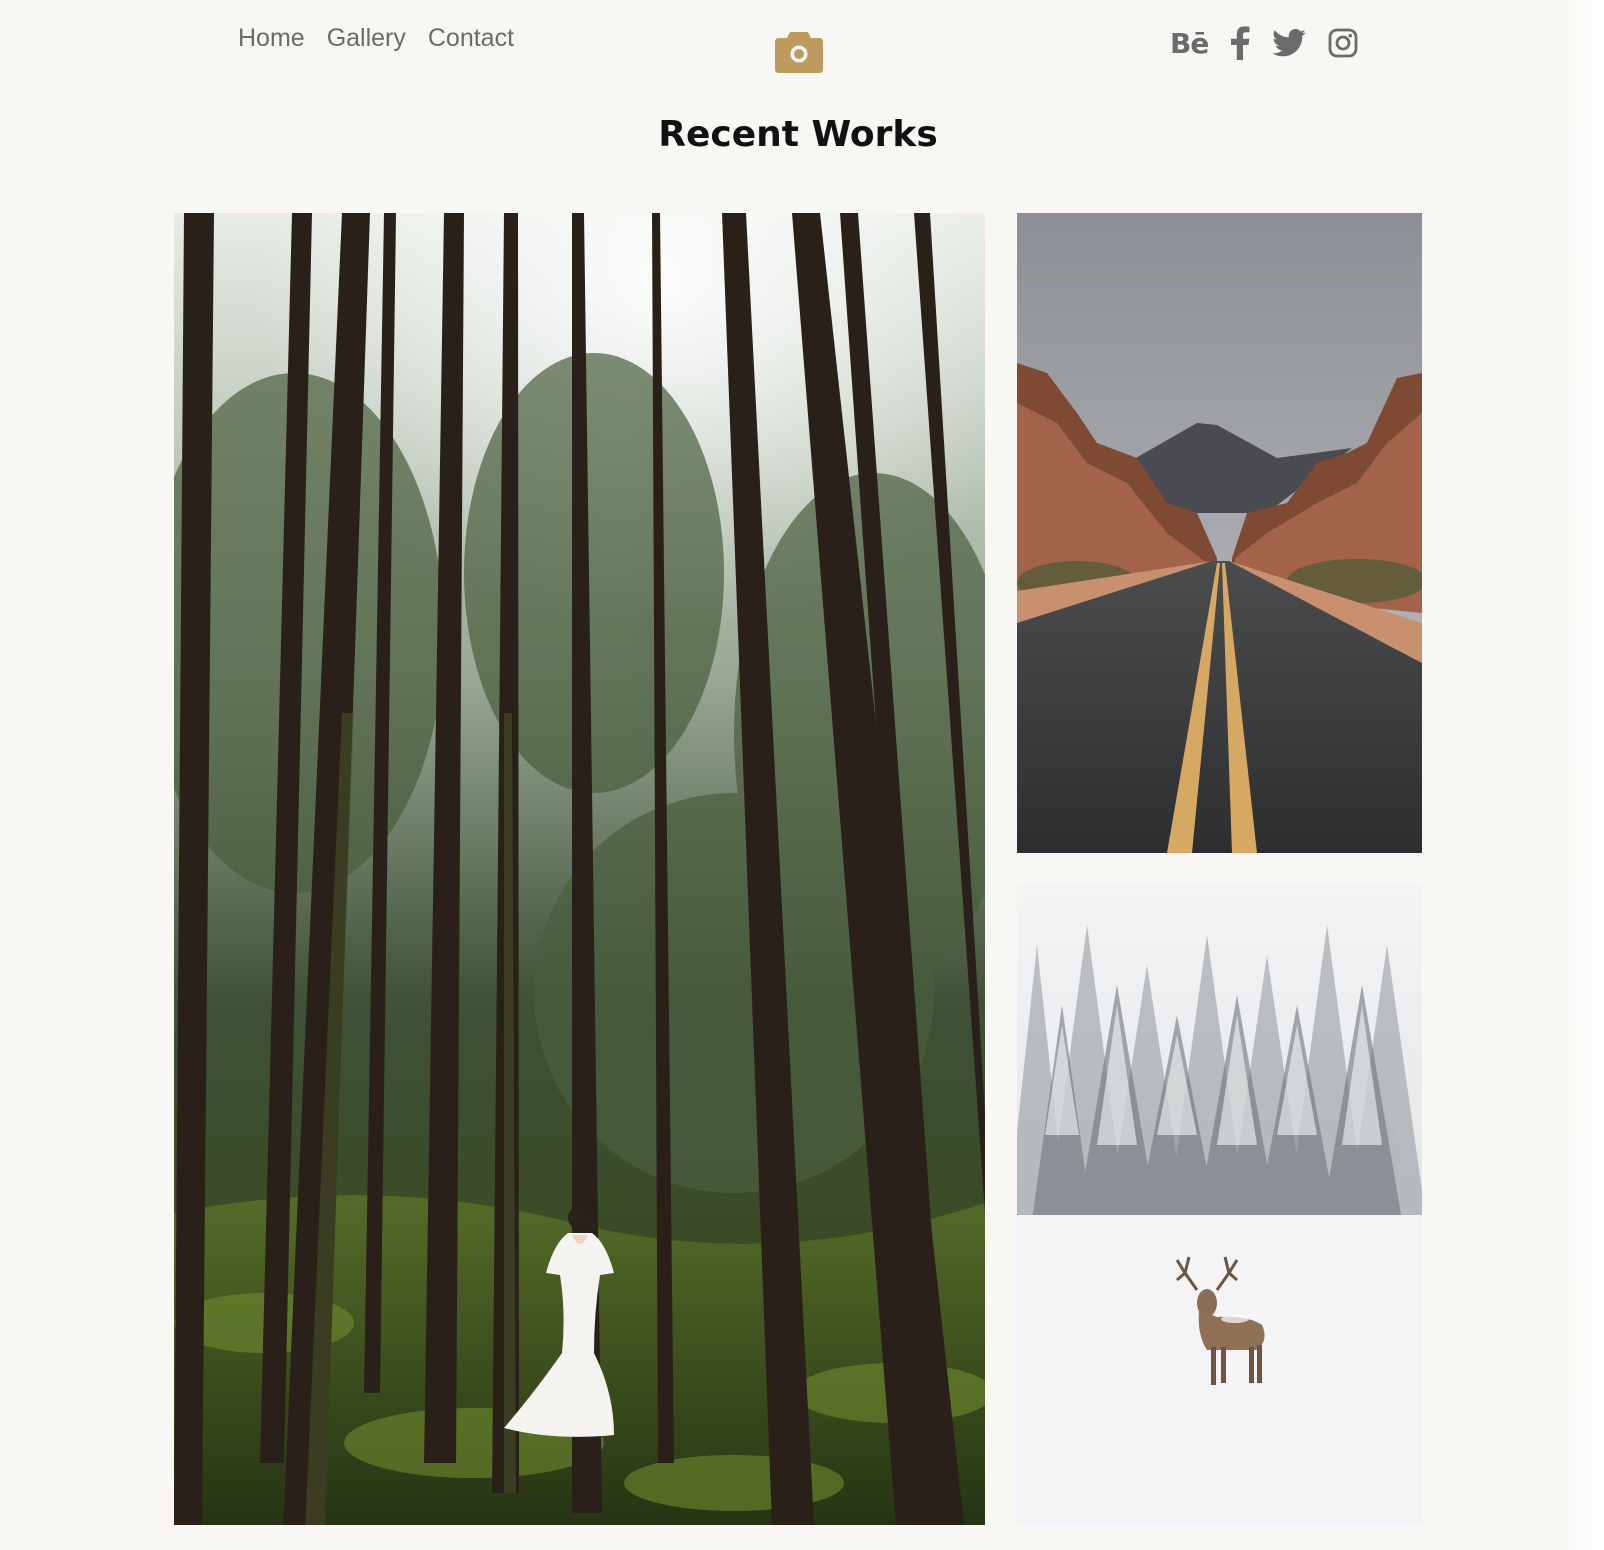  I want to click on section-title: Recent Works, so click(798, 134).